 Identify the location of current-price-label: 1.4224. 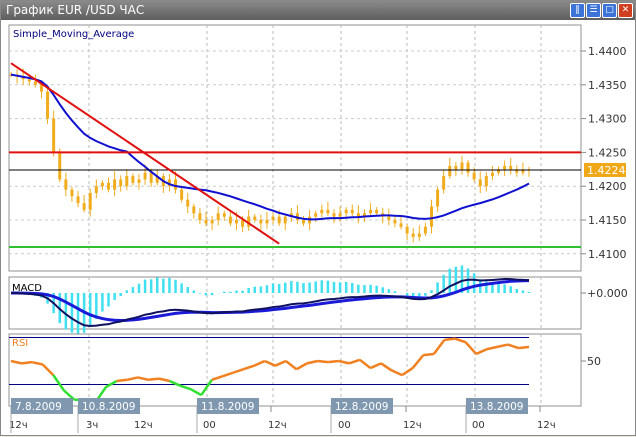
(606, 170).